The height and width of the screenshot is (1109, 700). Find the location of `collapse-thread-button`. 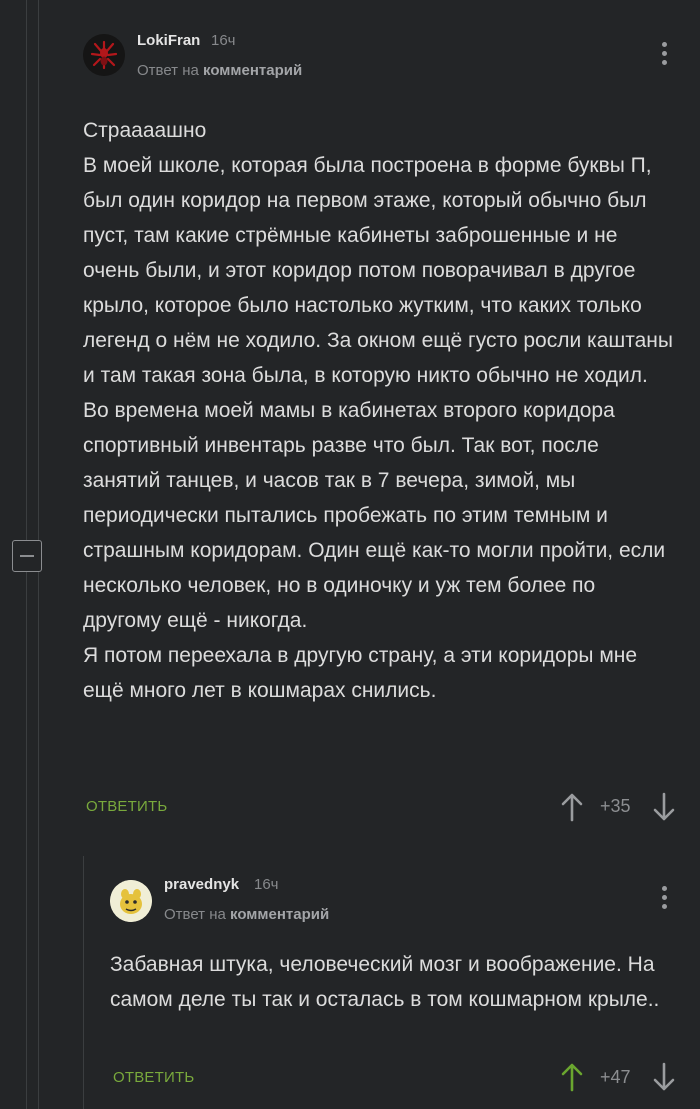

collapse-thread-button is located at coordinates (27, 556).